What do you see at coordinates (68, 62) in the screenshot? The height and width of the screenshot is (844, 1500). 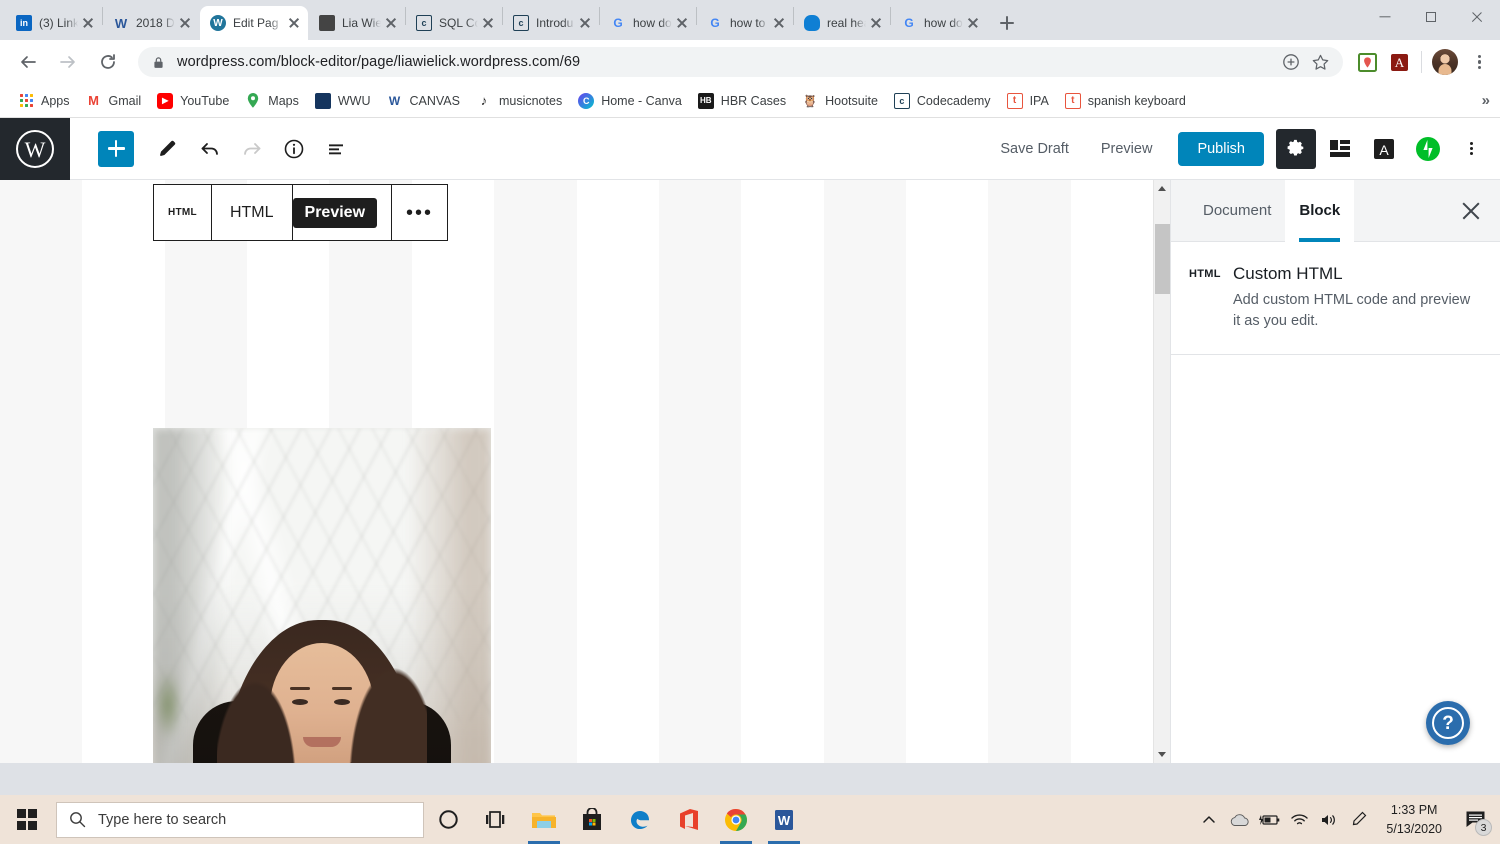 I see `forward-icon` at bounding box center [68, 62].